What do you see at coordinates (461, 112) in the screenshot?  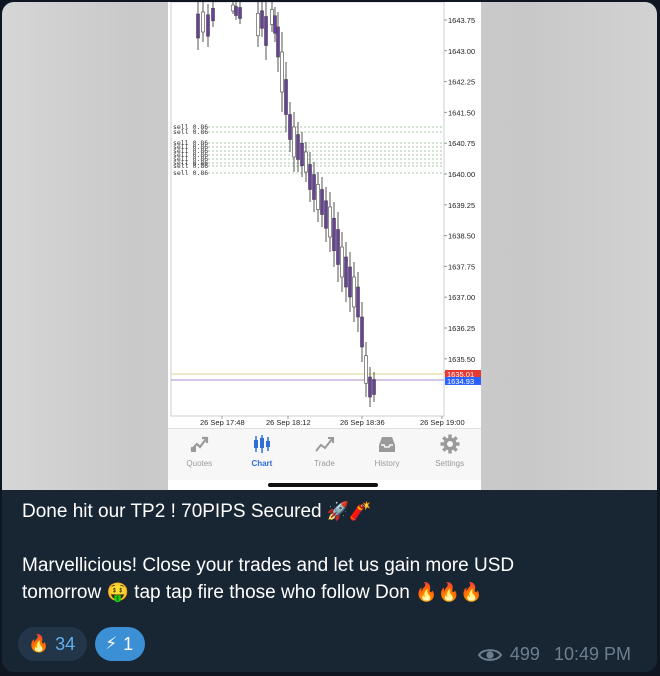 I see `price-axis-label: 1641.50` at bounding box center [461, 112].